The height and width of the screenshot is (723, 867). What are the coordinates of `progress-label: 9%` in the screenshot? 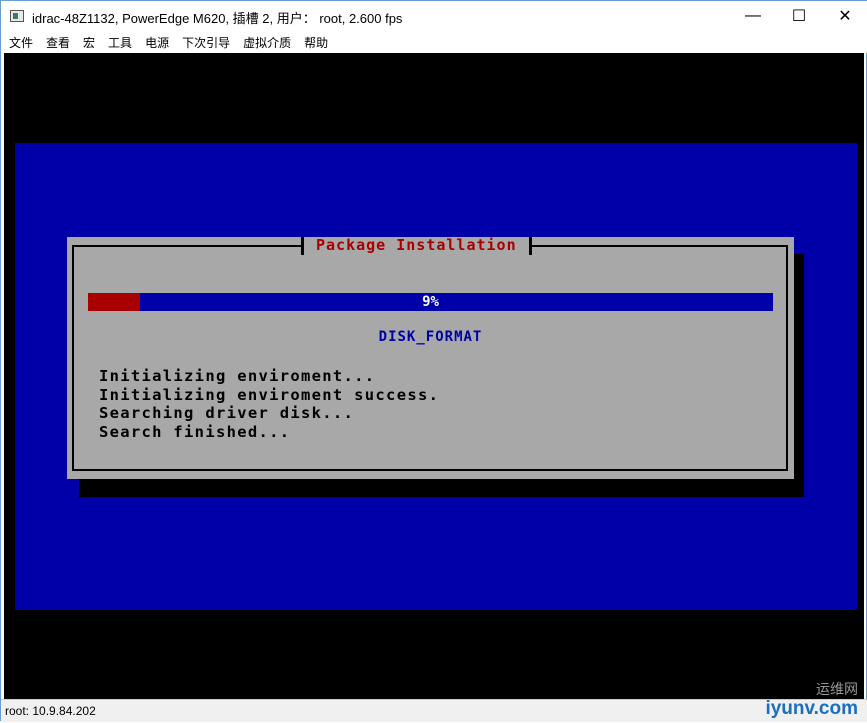 It's located at (430, 302).